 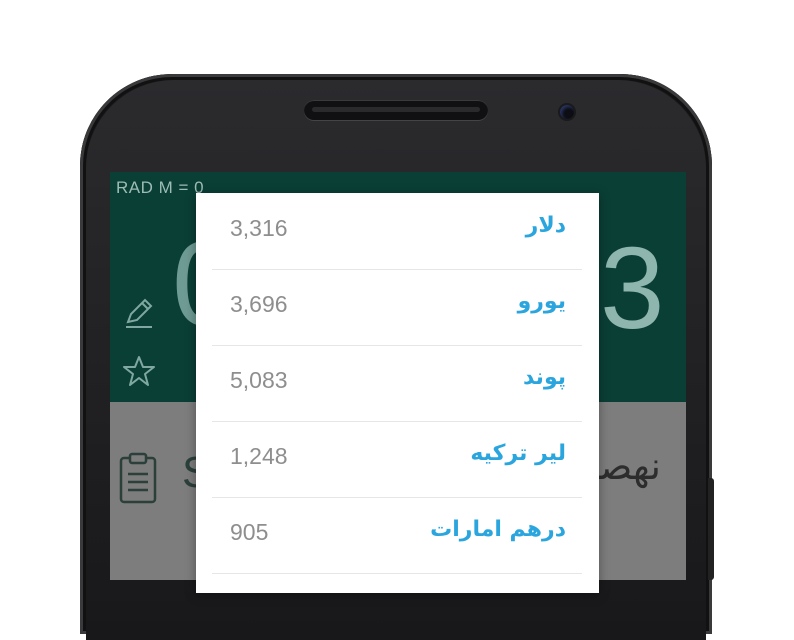 What do you see at coordinates (160, 187) in the screenshot?
I see `status-indicator: RAD M = 0` at bounding box center [160, 187].